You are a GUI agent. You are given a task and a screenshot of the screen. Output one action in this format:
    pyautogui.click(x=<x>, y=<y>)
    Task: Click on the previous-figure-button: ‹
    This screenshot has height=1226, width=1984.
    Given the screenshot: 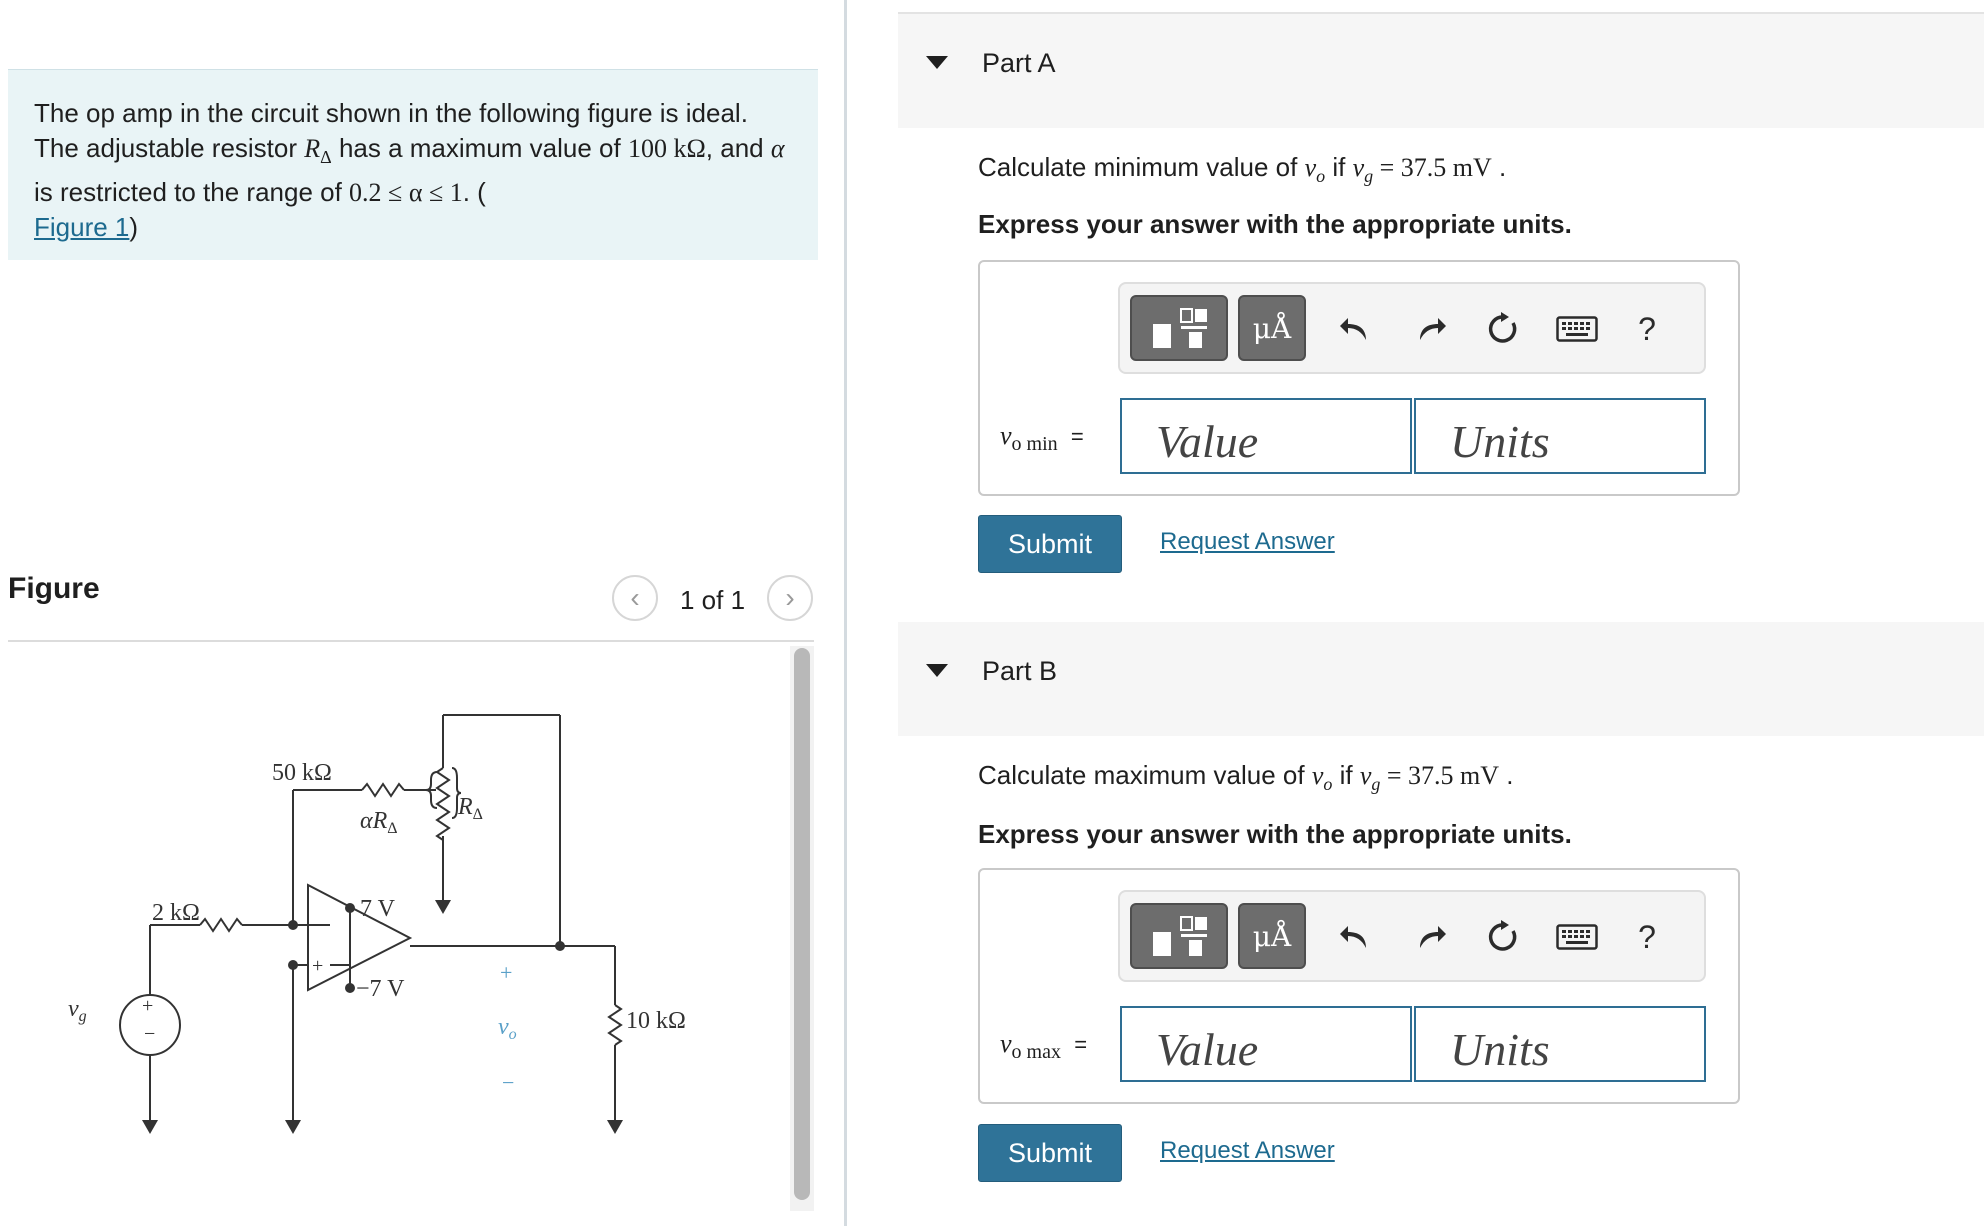 What is the action you would take?
    pyautogui.click(x=635, y=598)
    